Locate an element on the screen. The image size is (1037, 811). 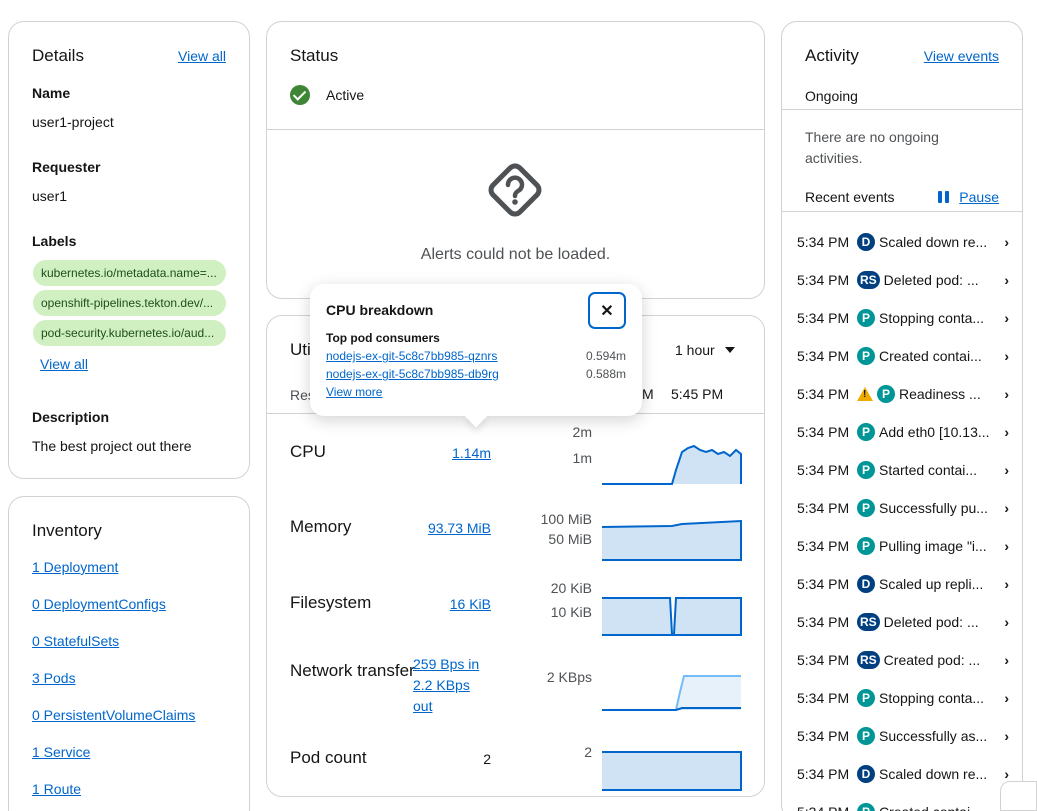
question-circle-icon is located at coordinates (515, 190).